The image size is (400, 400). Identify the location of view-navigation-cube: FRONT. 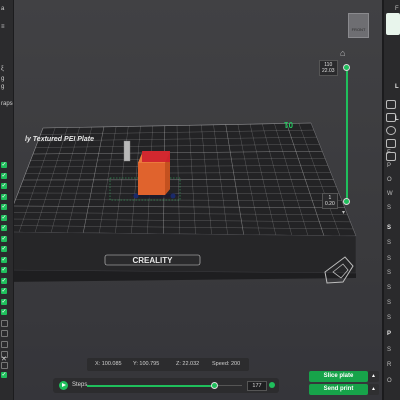
(358, 25).